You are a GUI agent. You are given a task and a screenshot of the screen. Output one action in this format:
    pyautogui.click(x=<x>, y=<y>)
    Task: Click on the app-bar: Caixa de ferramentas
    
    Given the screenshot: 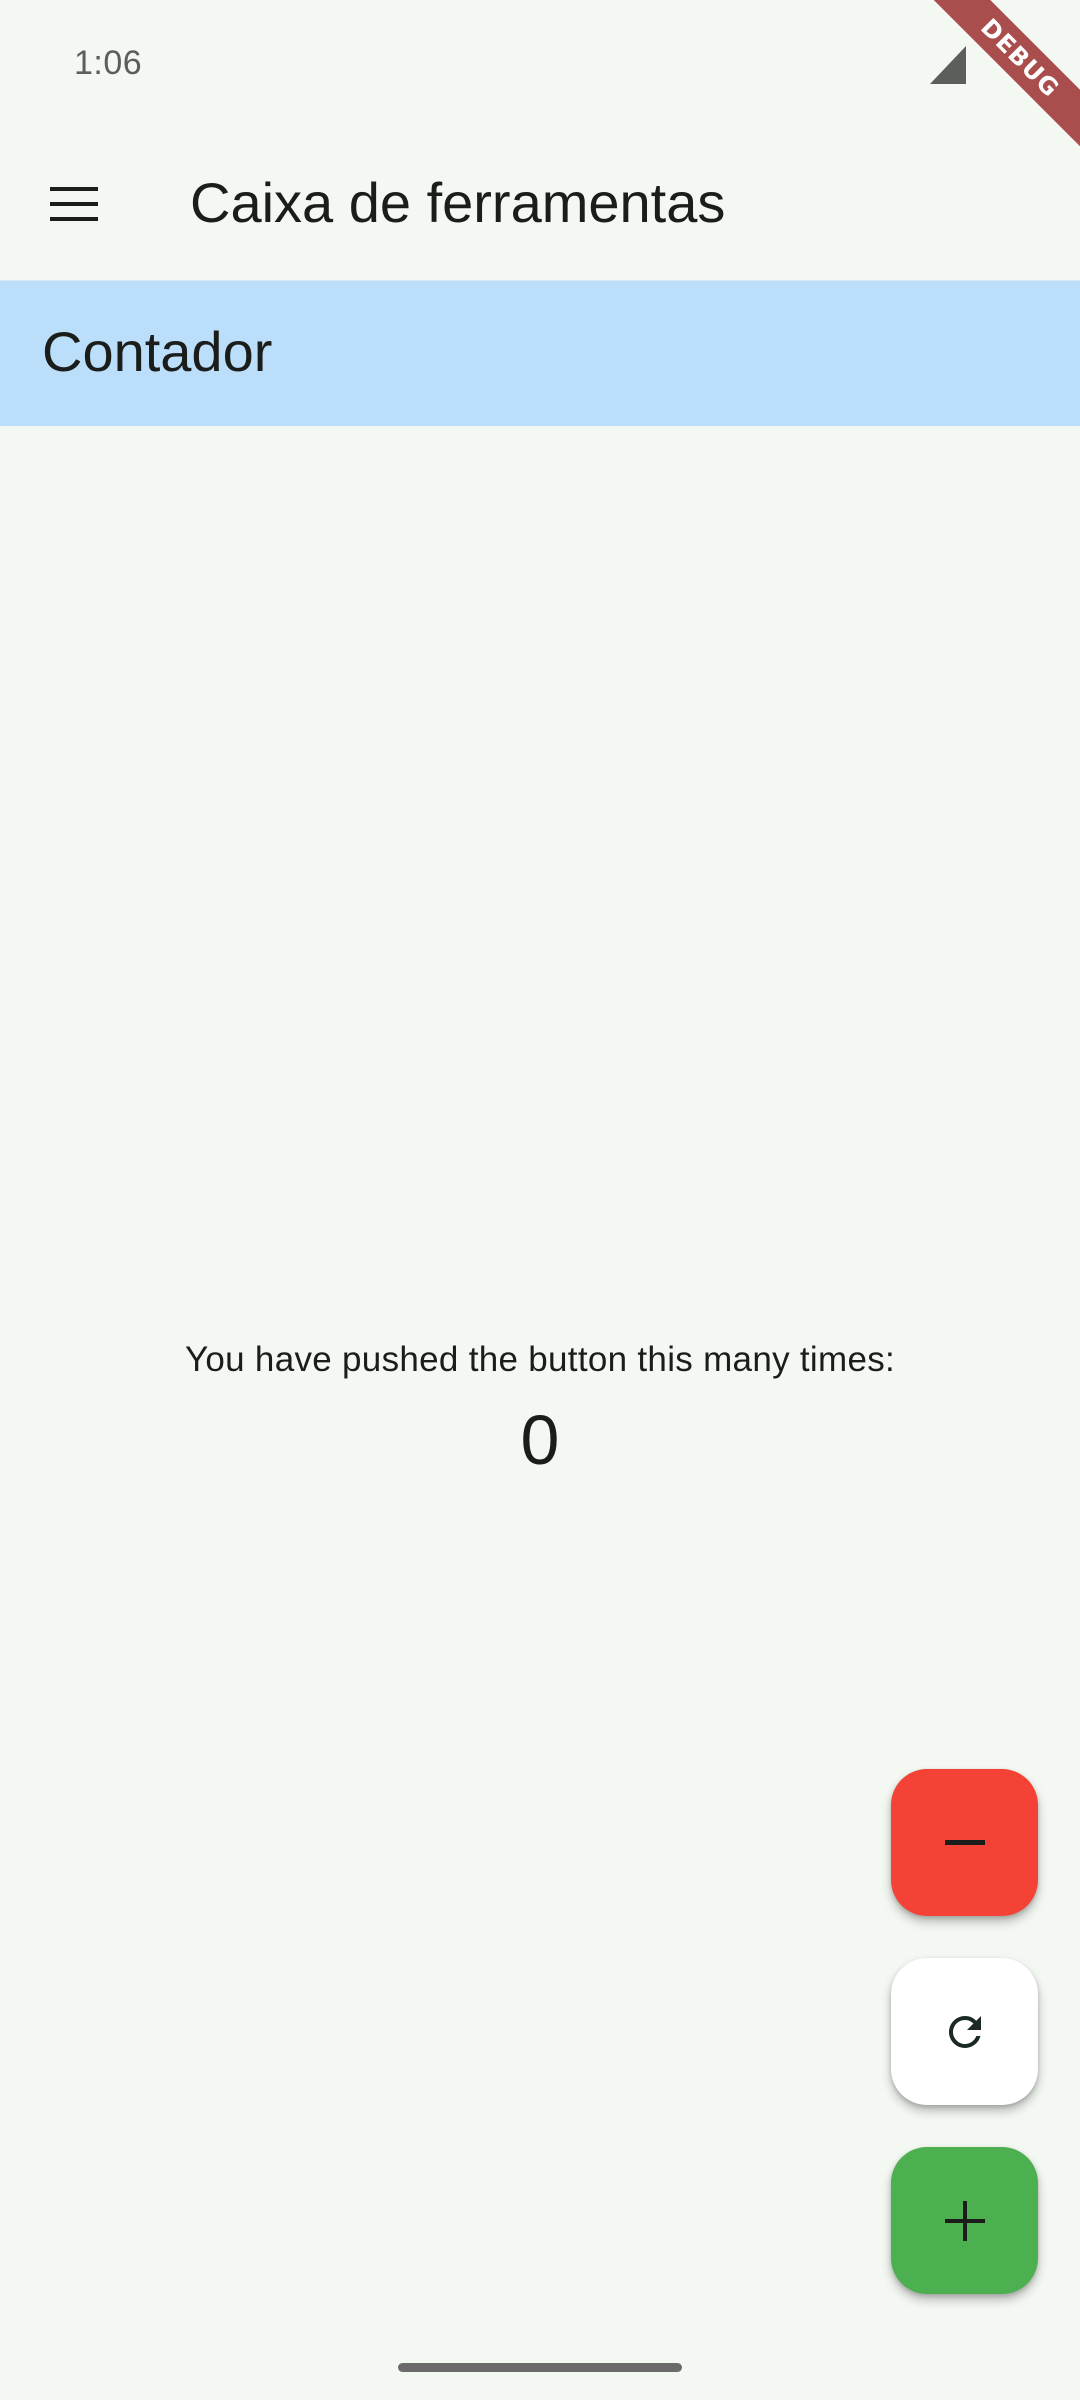 What is the action you would take?
    pyautogui.click(x=540, y=205)
    